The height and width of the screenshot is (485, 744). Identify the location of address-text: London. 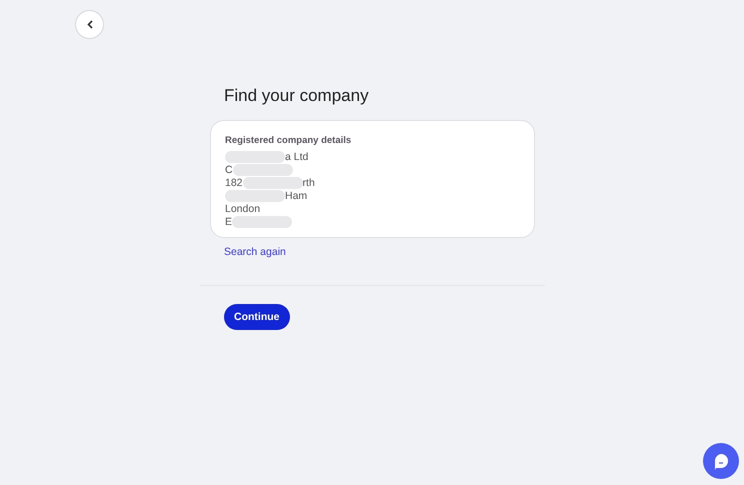
(242, 208).